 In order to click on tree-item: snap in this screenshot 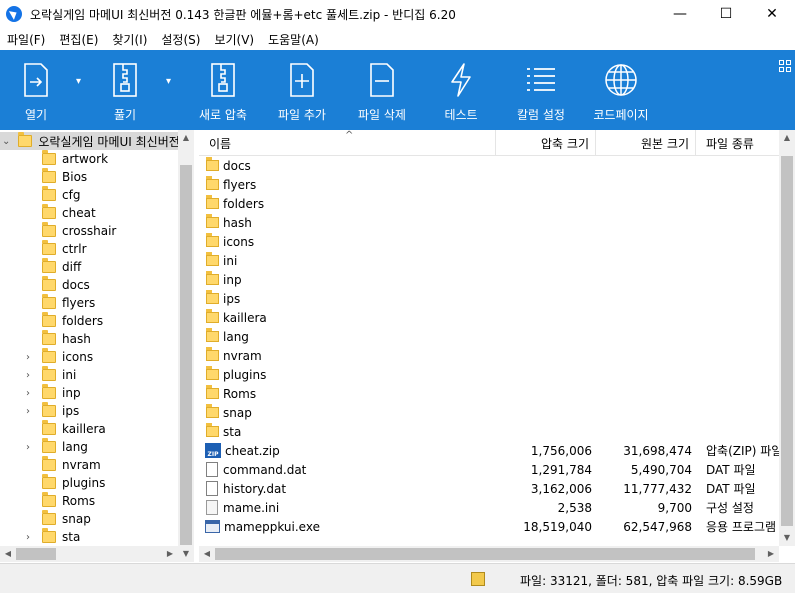, I will do `click(89, 519)`.